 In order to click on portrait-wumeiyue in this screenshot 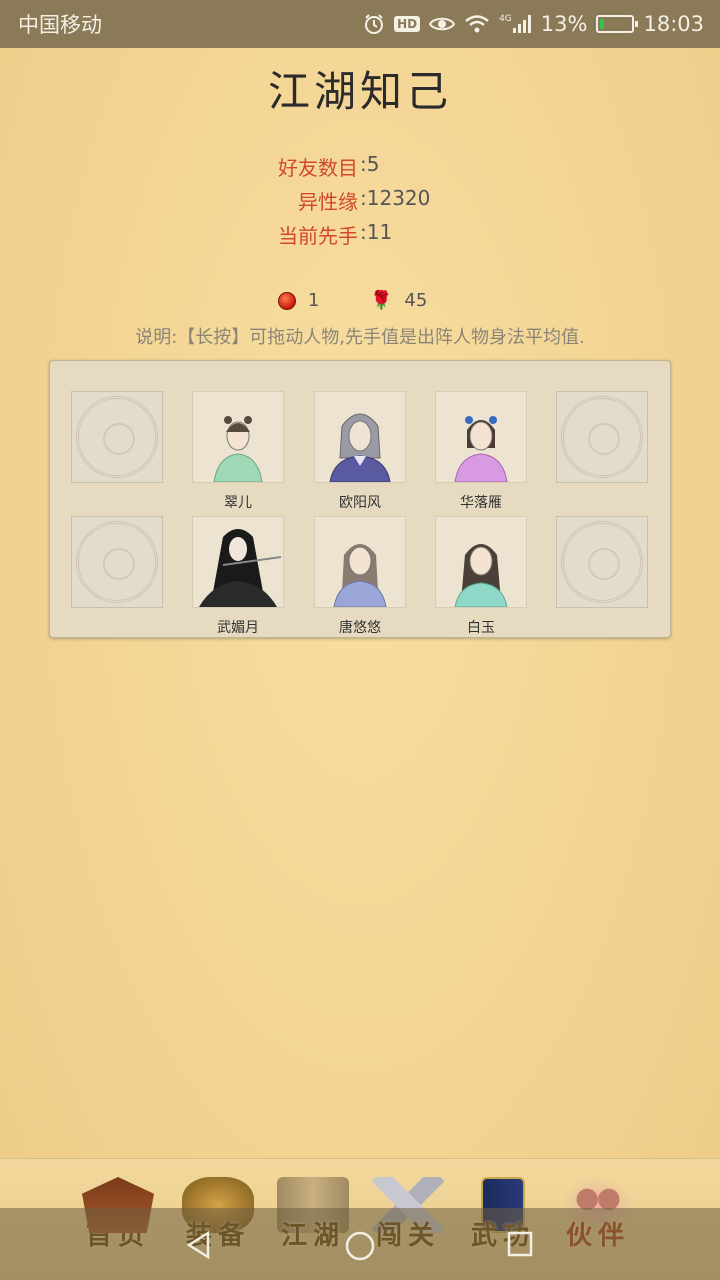, I will do `click(238, 562)`.